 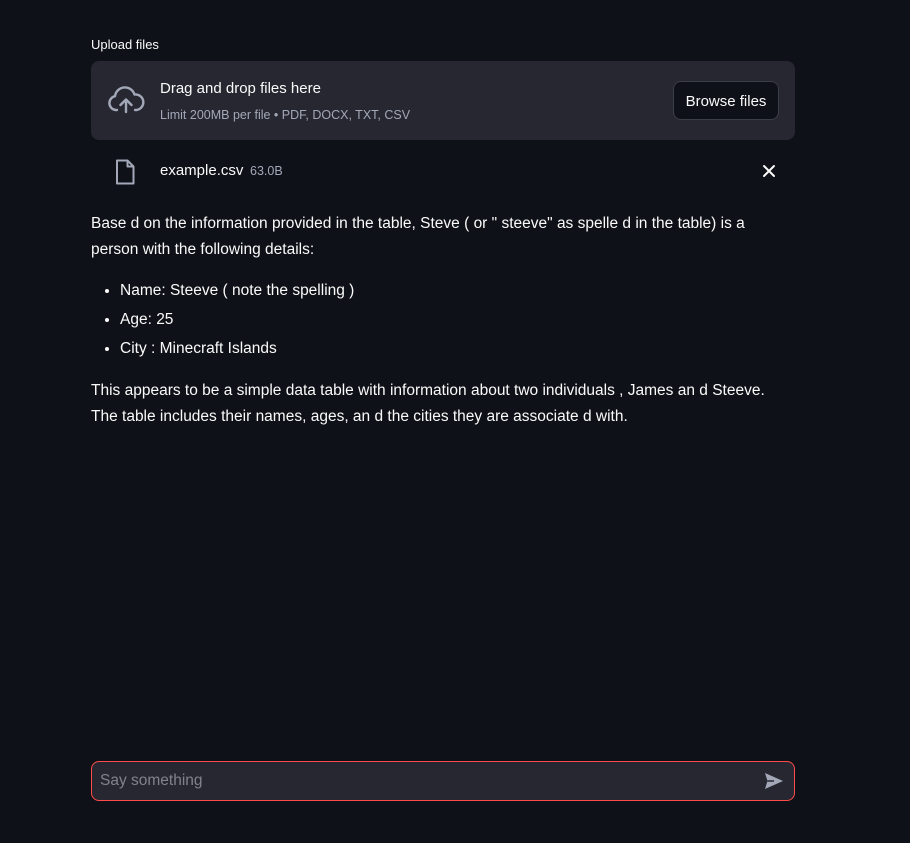 What do you see at coordinates (774, 781) in the screenshot?
I see `send-icon` at bounding box center [774, 781].